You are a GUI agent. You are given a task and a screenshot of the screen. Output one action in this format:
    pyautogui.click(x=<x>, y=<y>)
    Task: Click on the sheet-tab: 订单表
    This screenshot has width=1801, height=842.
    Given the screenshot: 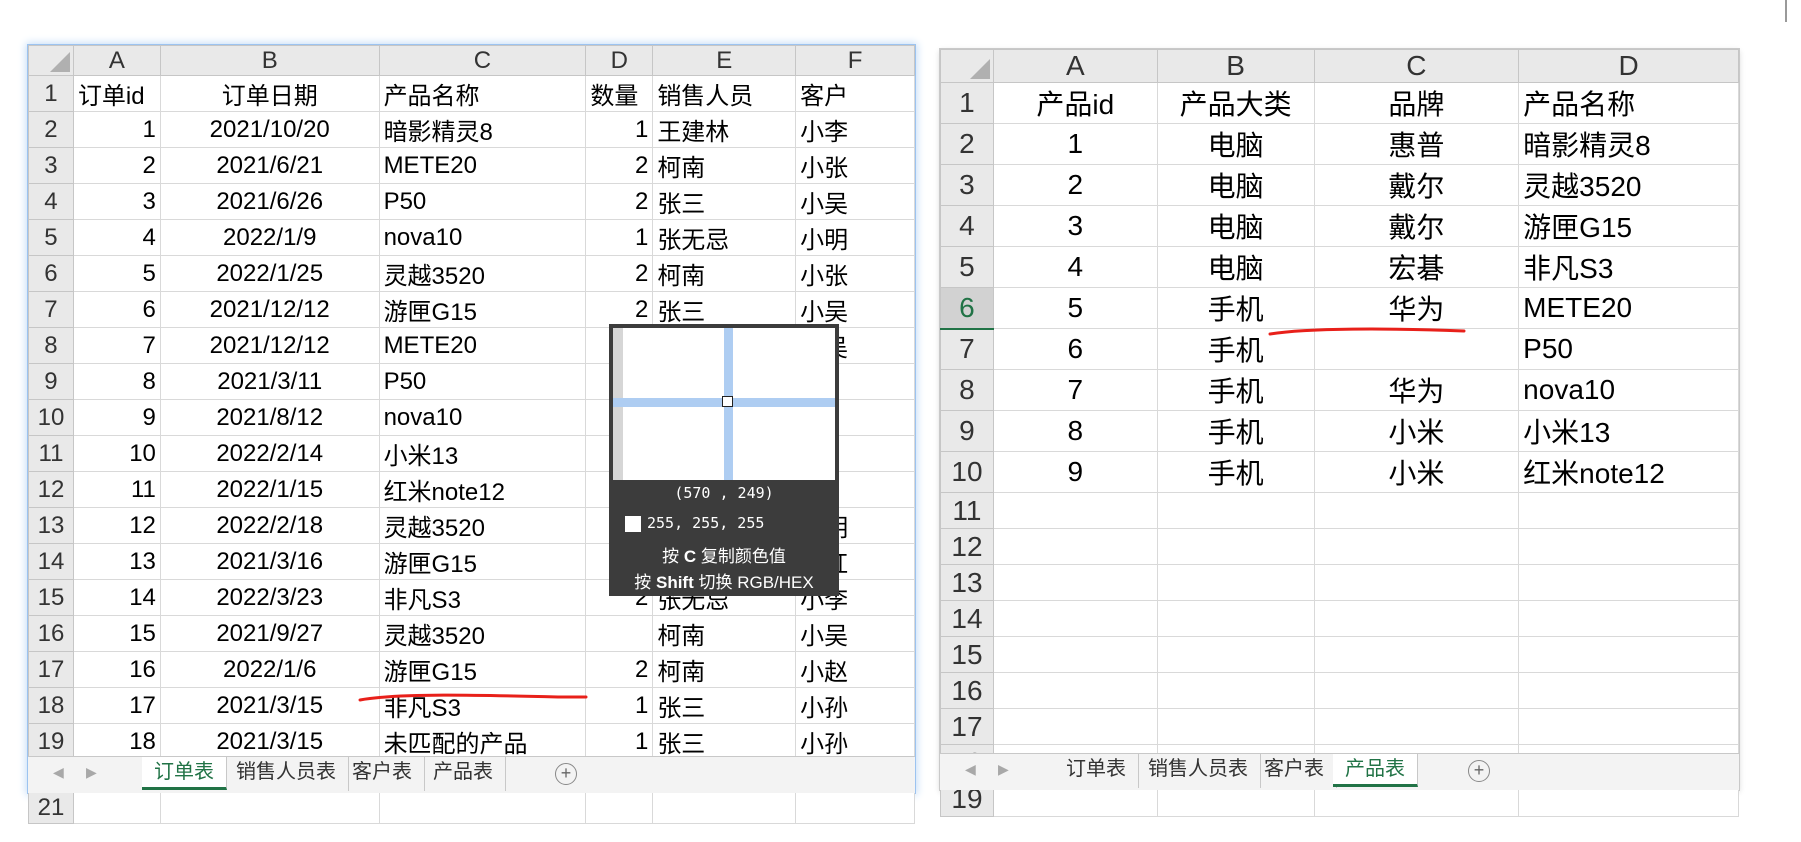 What is the action you would take?
    pyautogui.click(x=1096, y=771)
    